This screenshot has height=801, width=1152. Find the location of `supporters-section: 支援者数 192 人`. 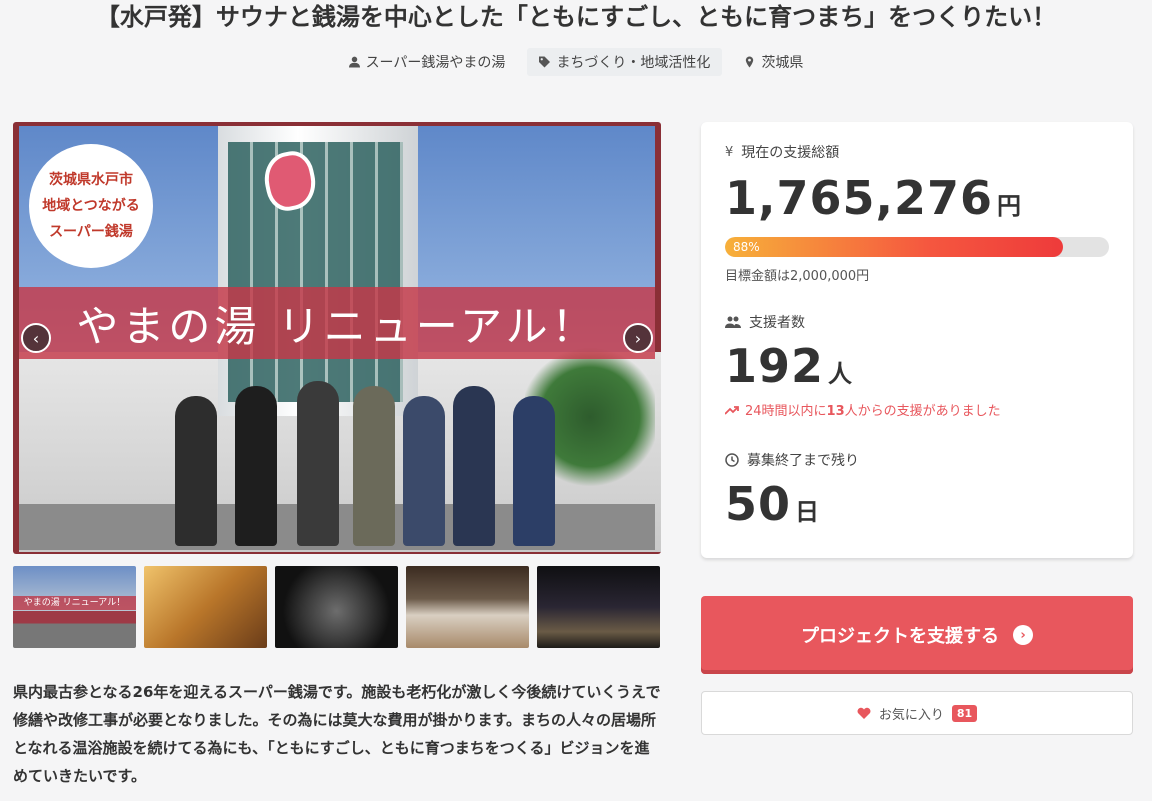

supporters-section: 支援者数 192 人 is located at coordinates (789, 357).